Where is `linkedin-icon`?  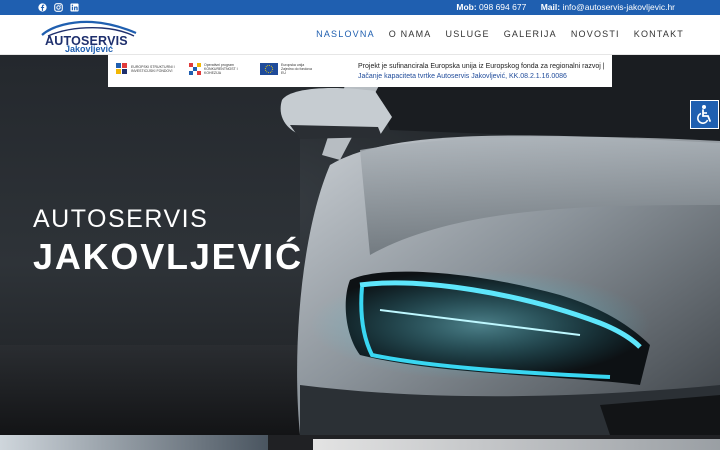
linkedin-icon is located at coordinates (74, 7).